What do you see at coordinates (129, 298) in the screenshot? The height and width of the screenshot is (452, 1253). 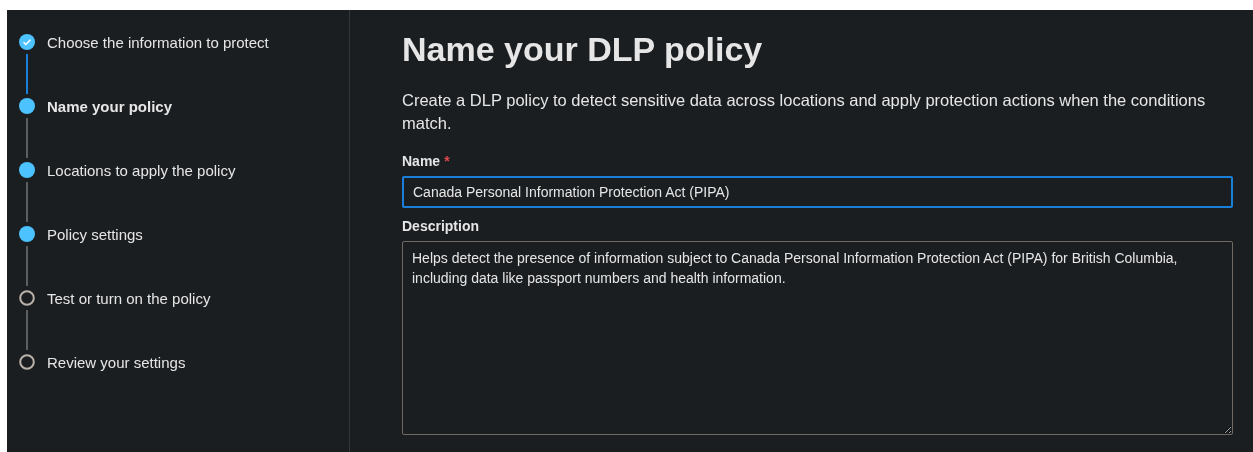 I see `step-label: Test or turn on the policy` at bounding box center [129, 298].